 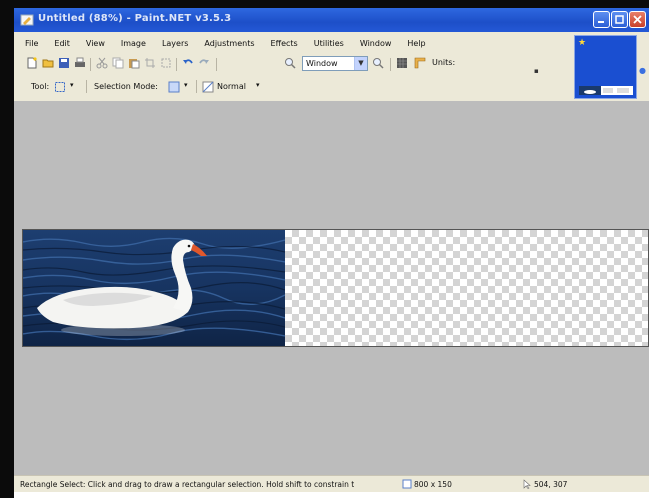 I want to click on menu-edit: Edit, so click(x=62, y=44).